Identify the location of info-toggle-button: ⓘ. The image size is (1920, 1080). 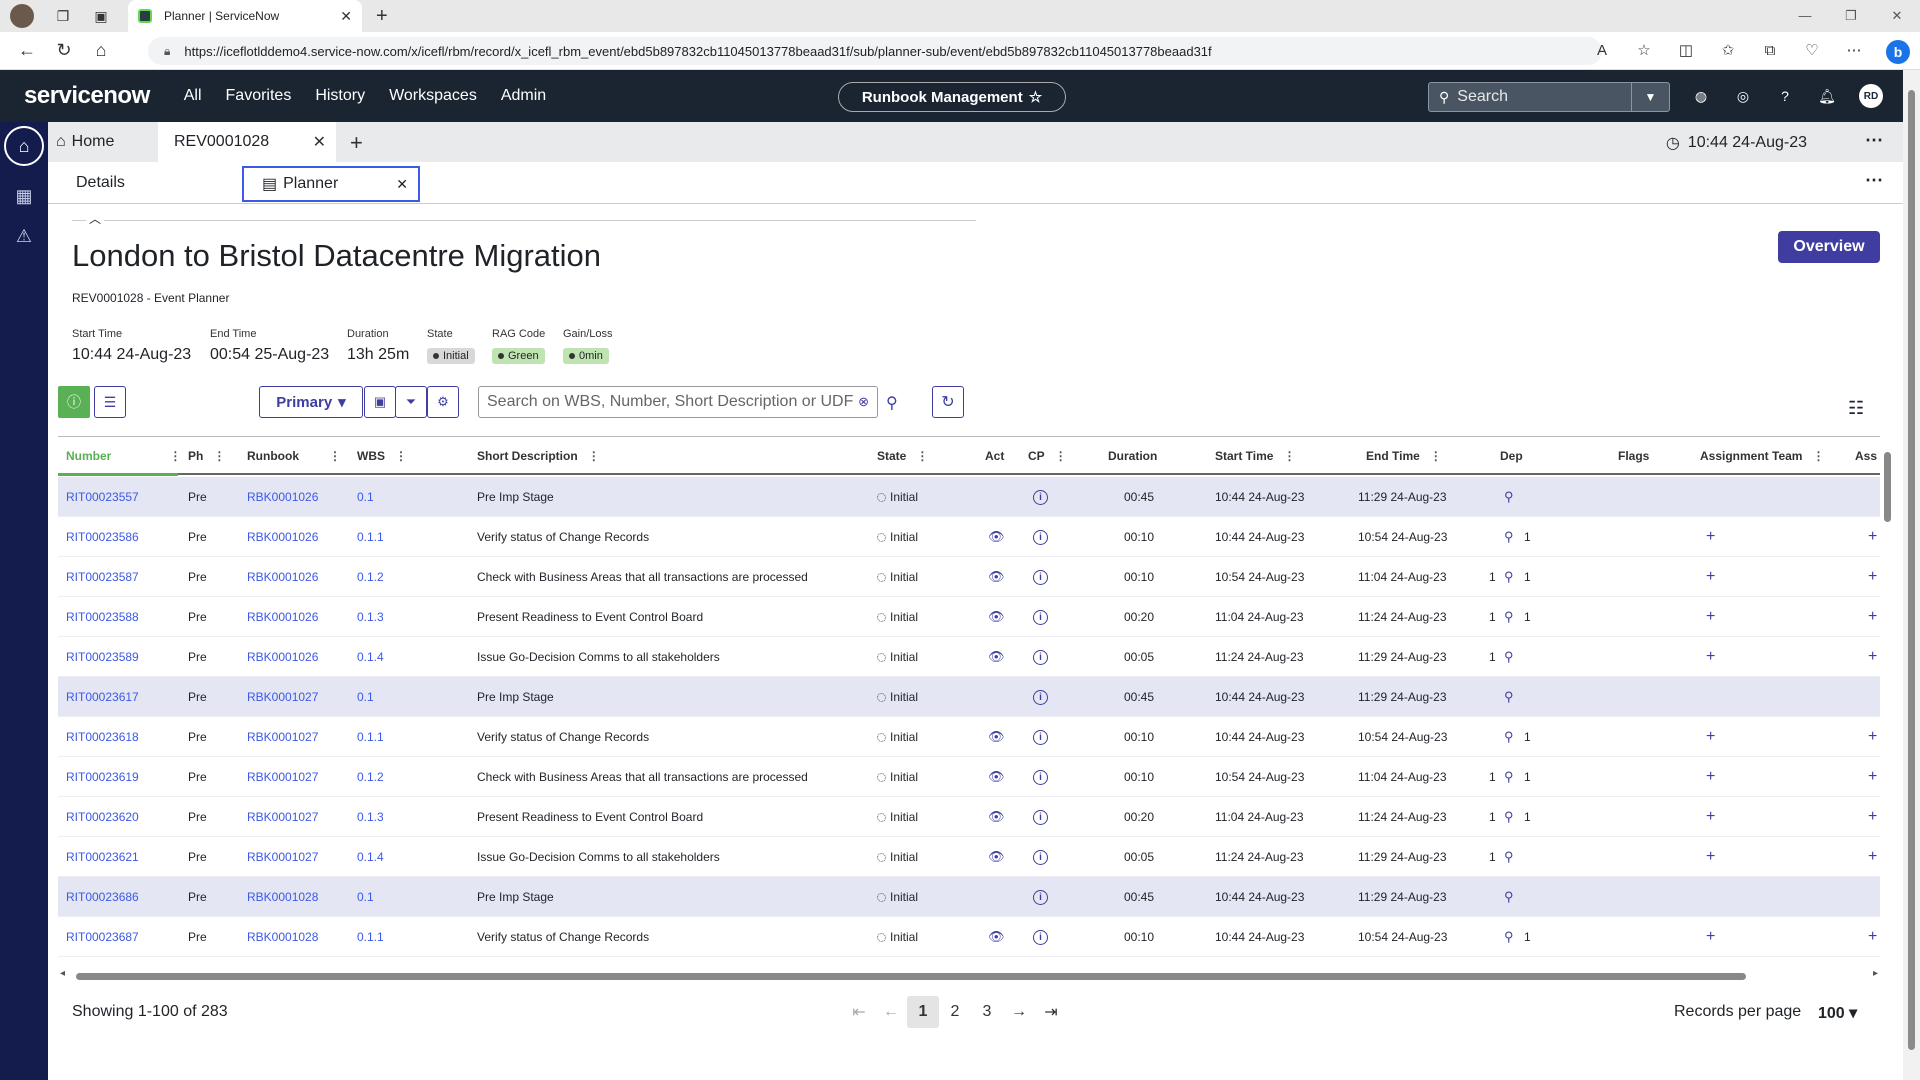
(74, 402).